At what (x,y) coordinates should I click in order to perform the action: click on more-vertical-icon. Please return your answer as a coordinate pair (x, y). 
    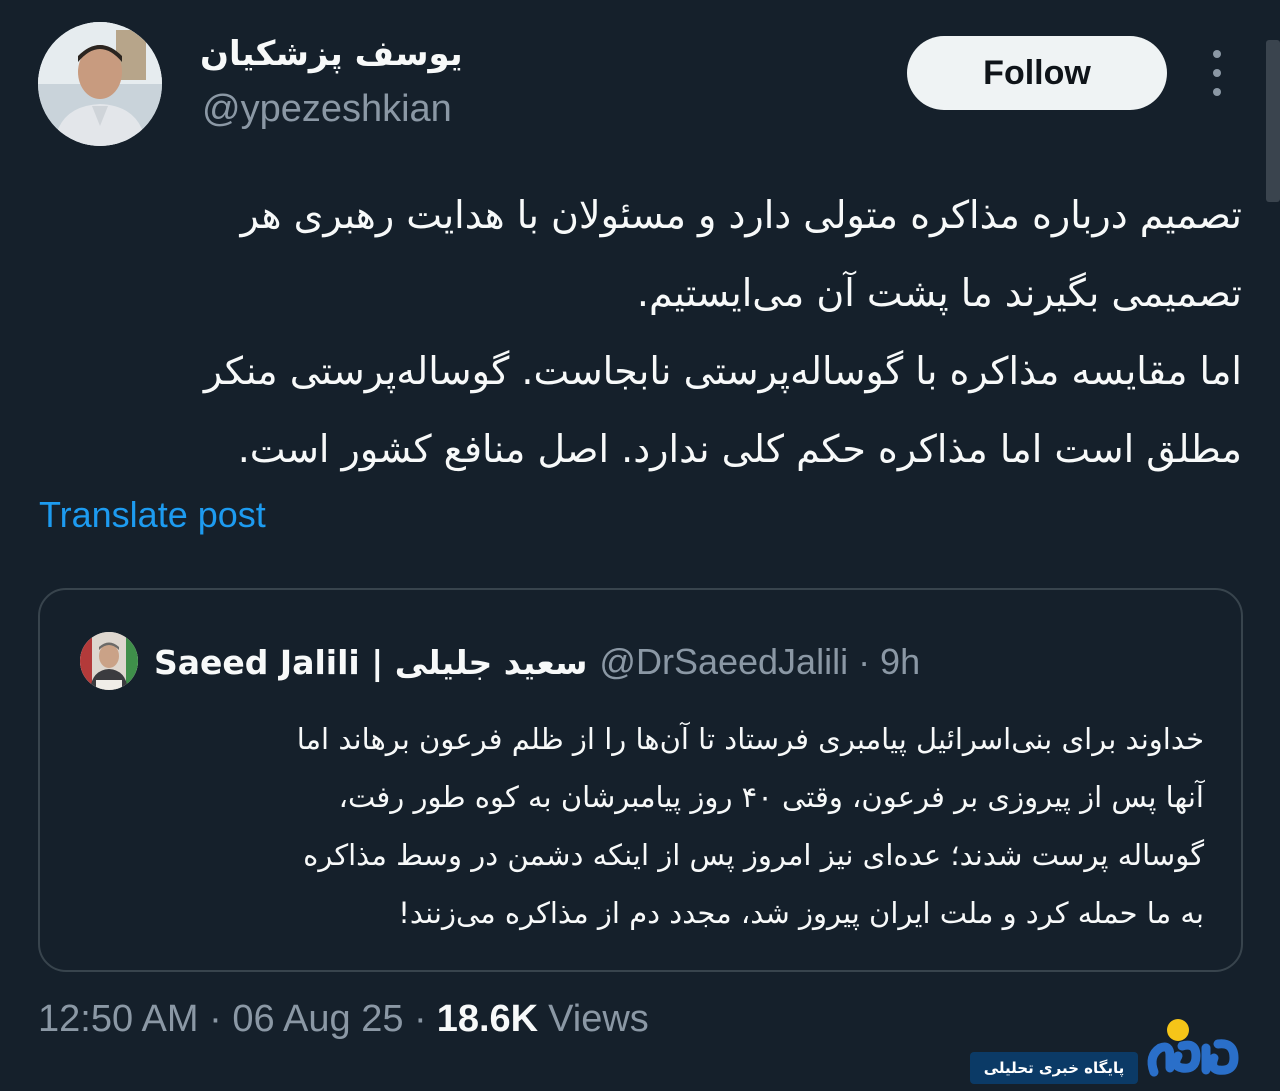
    Looking at the image, I should click on (1217, 73).